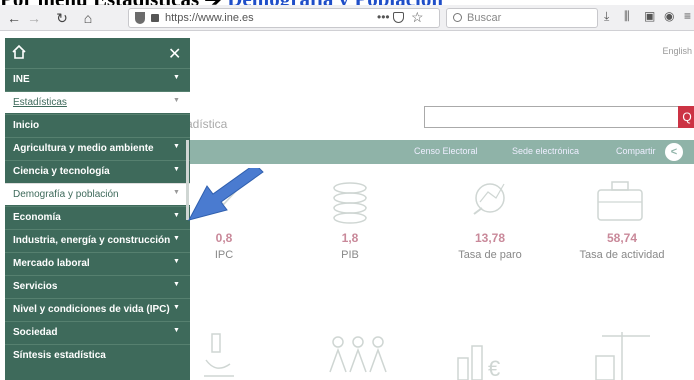 This screenshot has width=694, height=380. Describe the element at coordinates (622, 246) in the screenshot. I see `stat-tasa-actividad: 58,74 Tasa de actividad` at that location.